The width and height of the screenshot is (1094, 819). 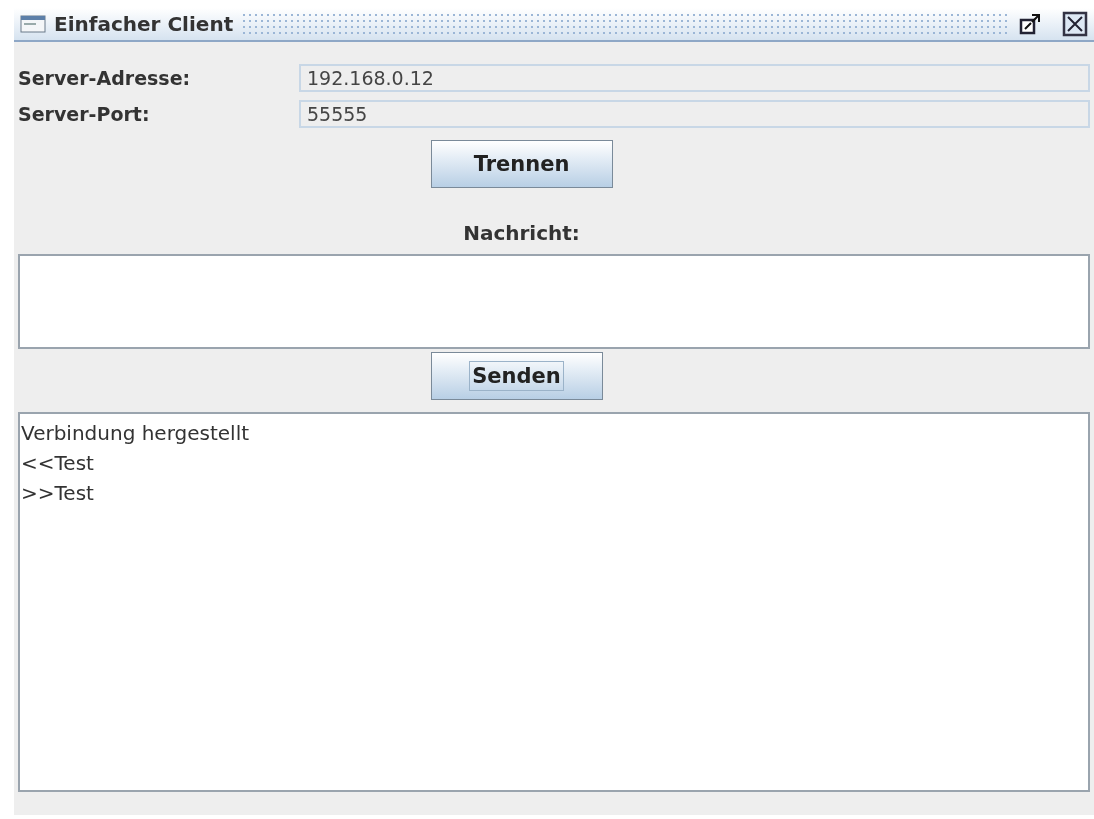 What do you see at coordinates (33, 24) in the screenshot?
I see `window-icon` at bounding box center [33, 24].